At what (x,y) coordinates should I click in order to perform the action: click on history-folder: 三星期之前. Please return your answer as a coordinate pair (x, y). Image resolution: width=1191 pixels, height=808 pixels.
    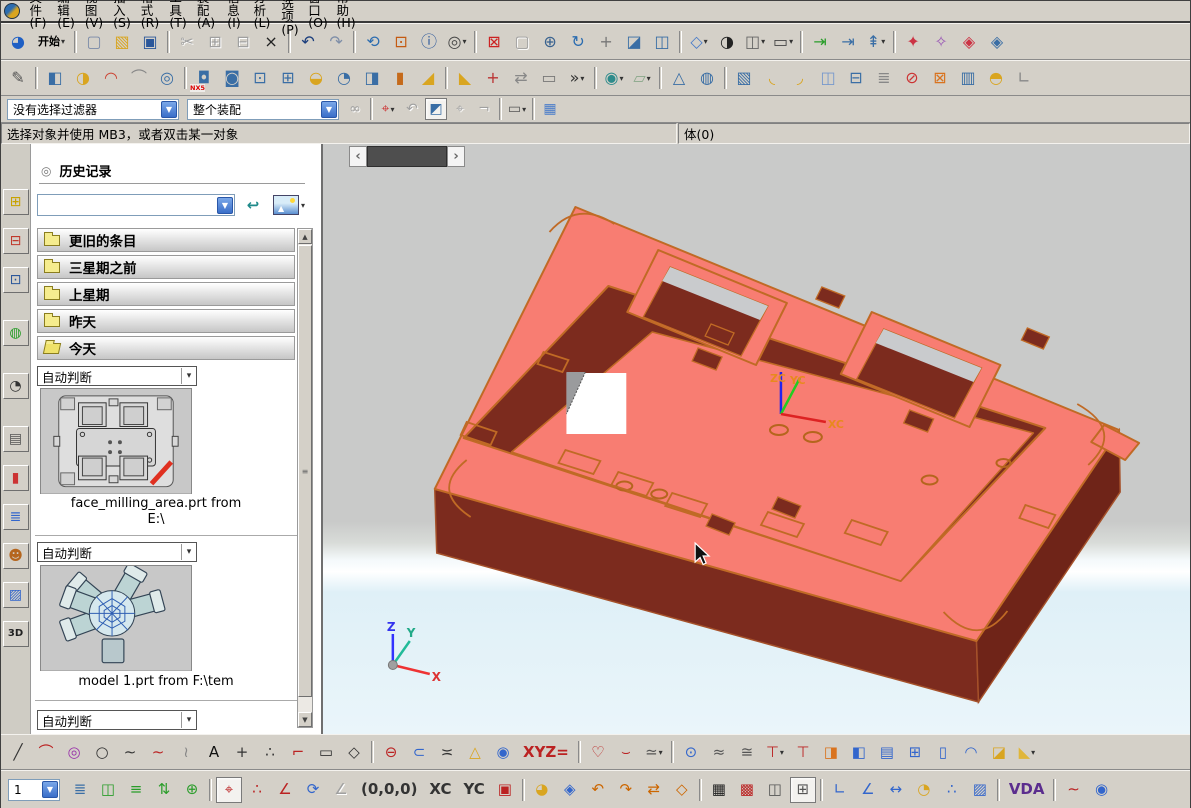
    Looking at the image, I should click on (166, 267).